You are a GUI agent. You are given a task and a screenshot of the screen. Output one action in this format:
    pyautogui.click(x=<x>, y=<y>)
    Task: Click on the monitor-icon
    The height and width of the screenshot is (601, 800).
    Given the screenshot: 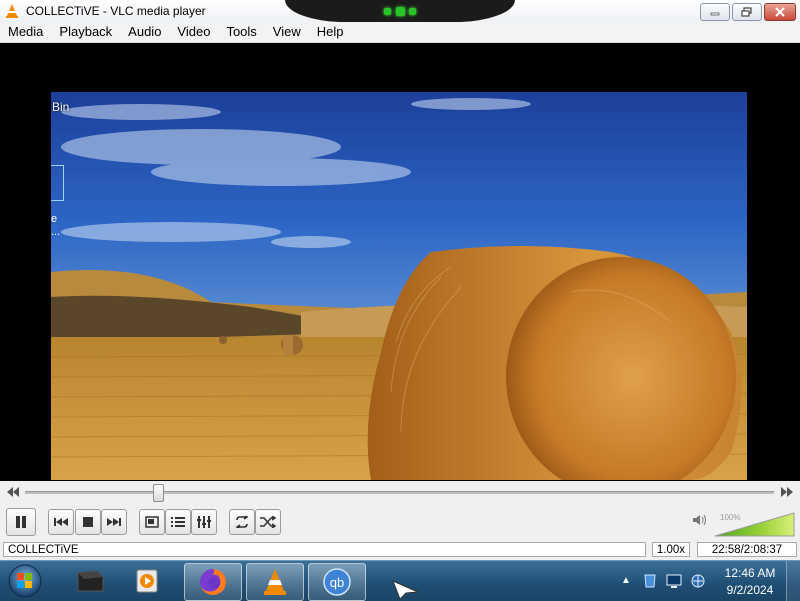 What is the action you would take?
    pyautogui.click(x=674, y=581)
    